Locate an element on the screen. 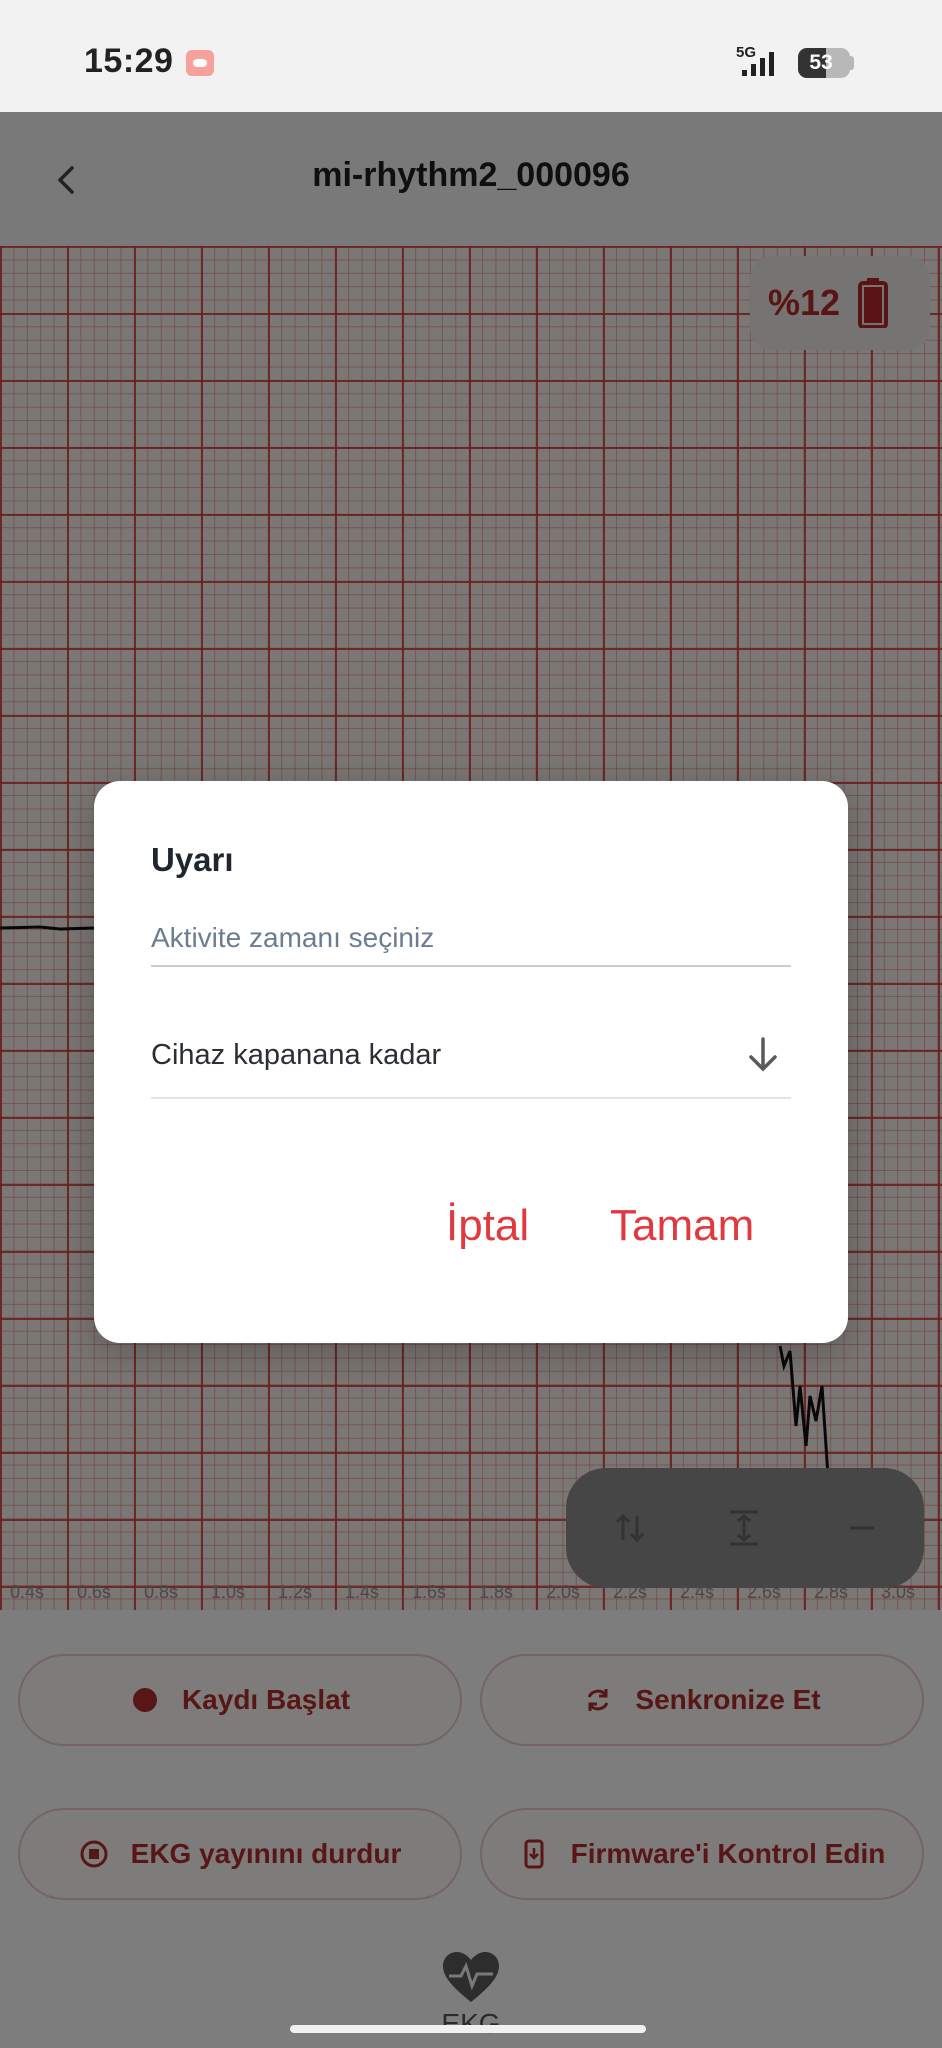 Image resolution: width=942 pixels, height=2048 pixels. dialog-title: Uyarı is located at coordinates (192, 859).